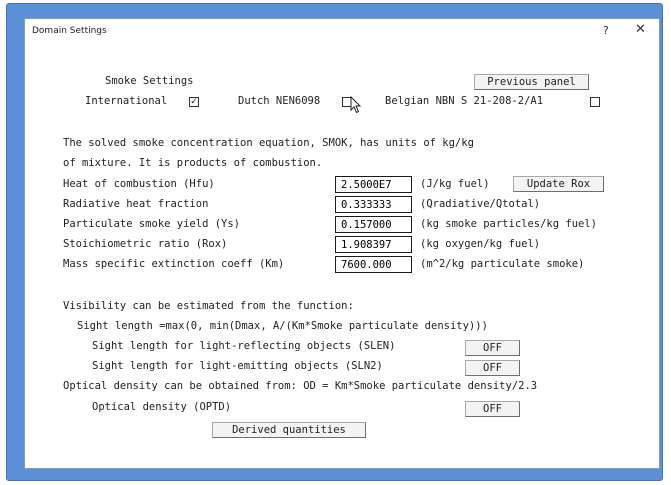  I want to click on sln2-toggle-button: OFF, so click(492, 368).